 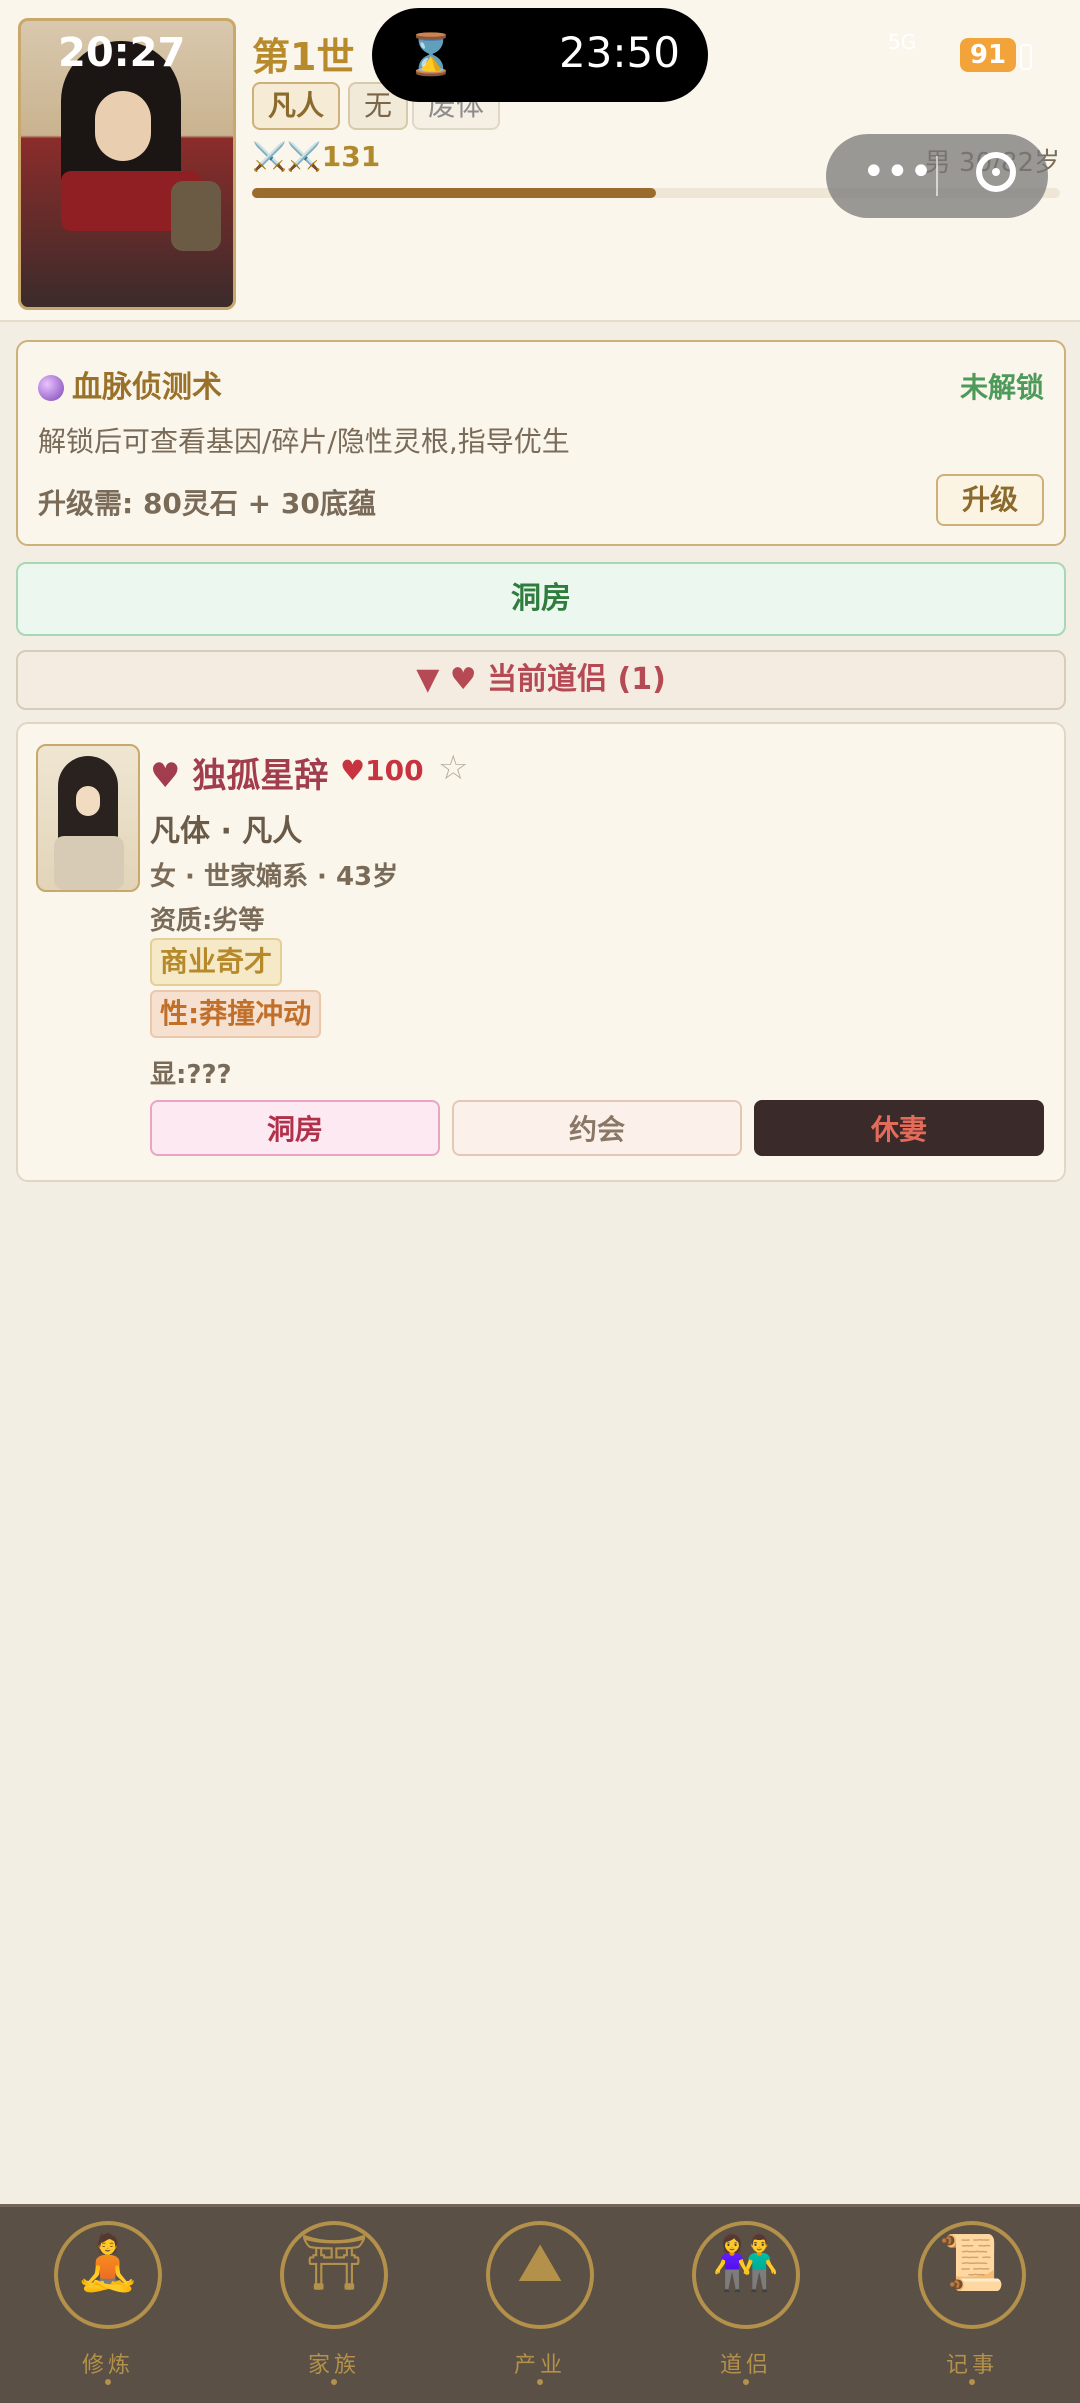 I want to click on mountain-icon: ⛰, so click(x=540, y=2262).